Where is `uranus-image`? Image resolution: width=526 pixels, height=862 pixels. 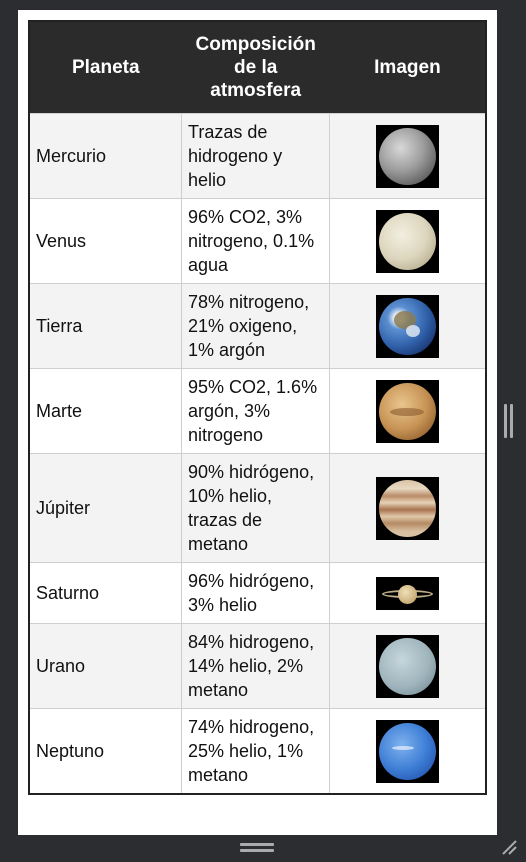 uranus-image is located at coordinates (408, 666).